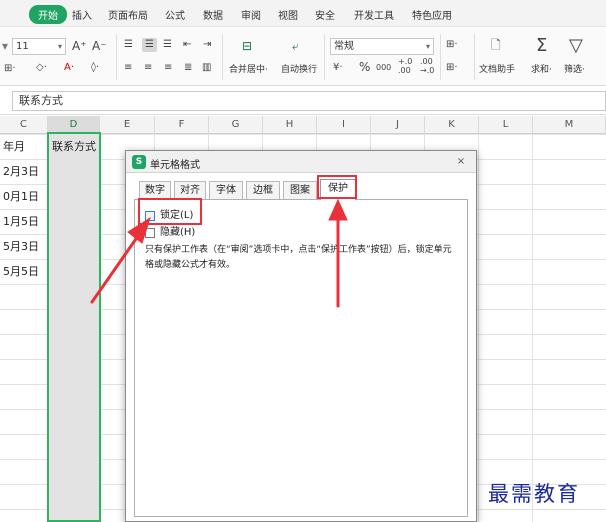 This screenshot has width=606, height=522. I want to click on sum-button: 求和·, so click(541, 68).